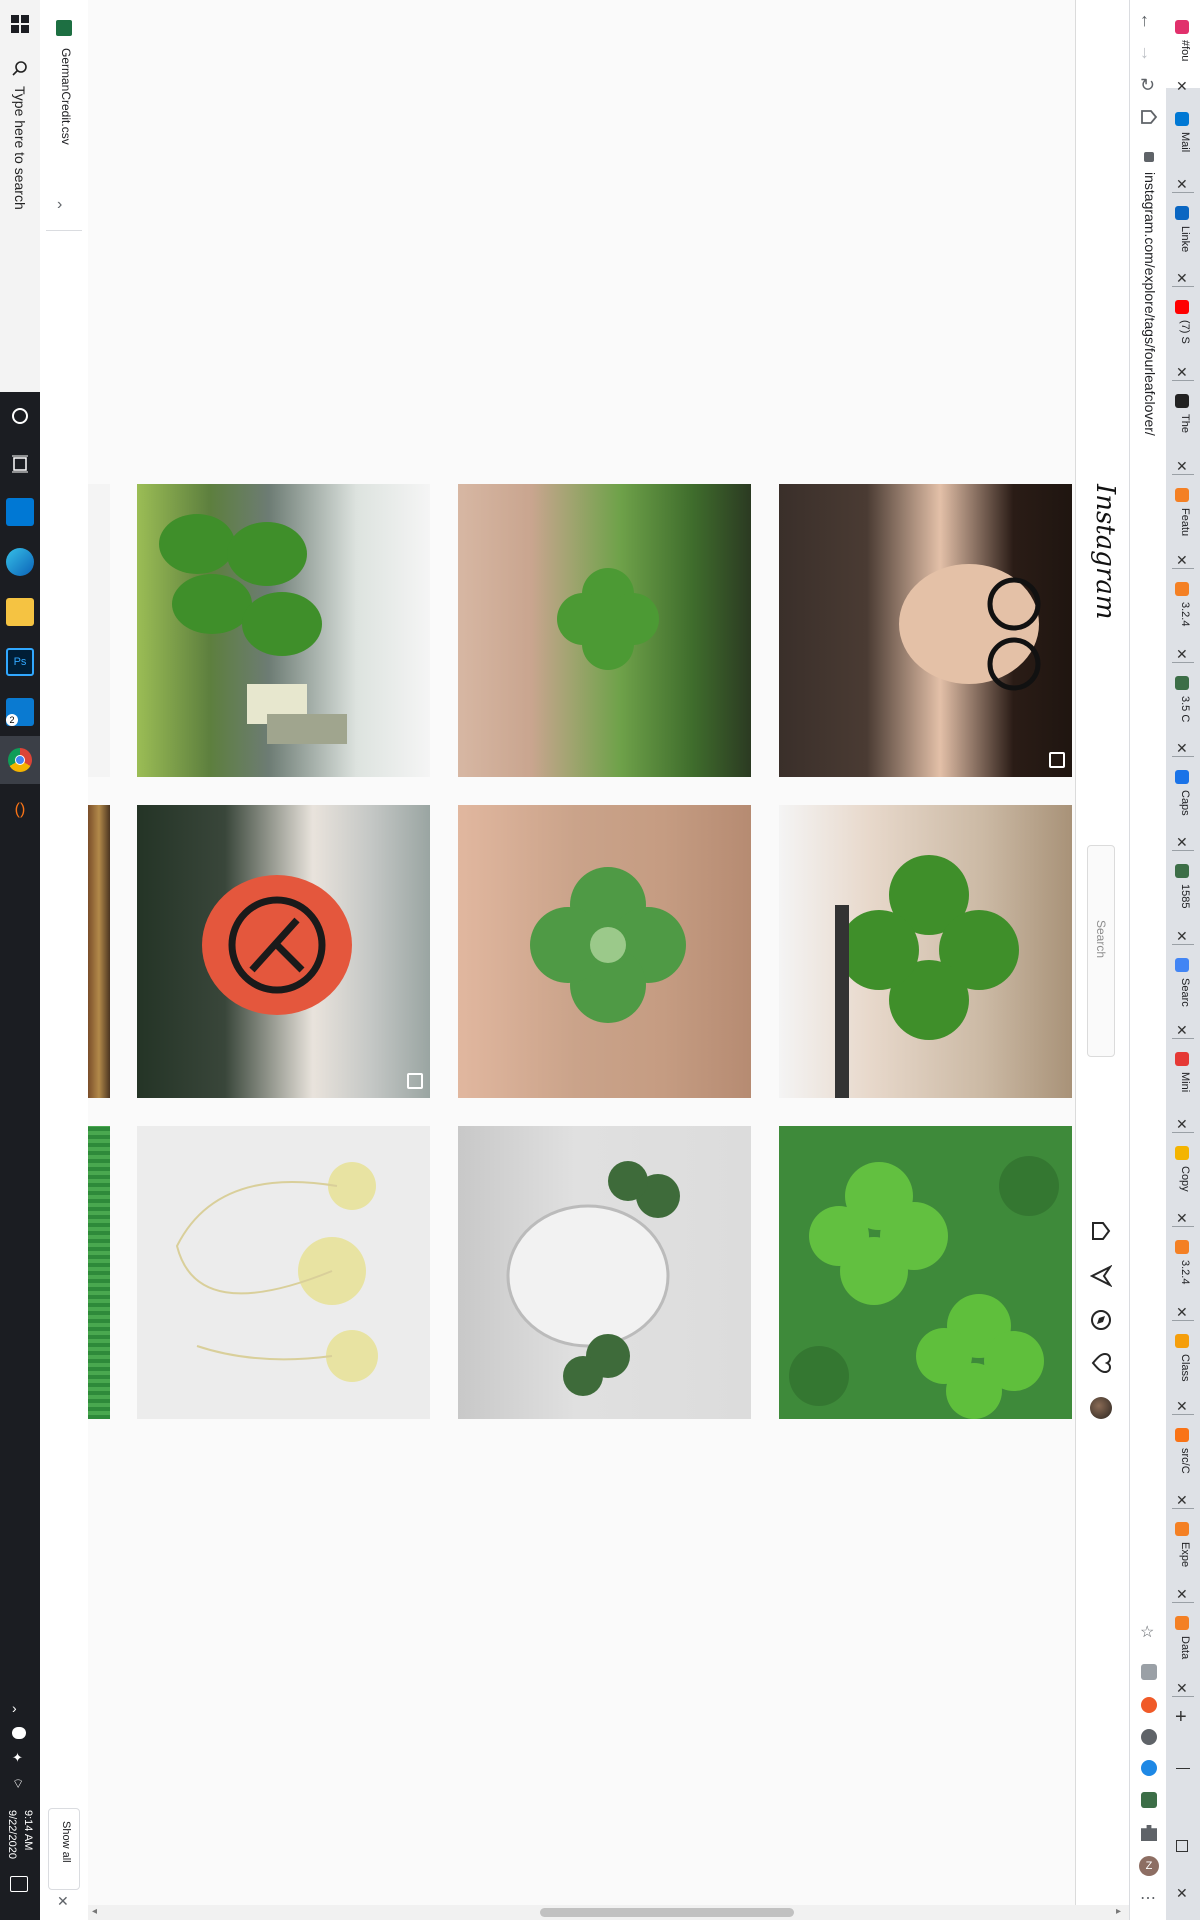 The height and width of the screenshot is (1920, 1200). Describe the element at coordinates (1101, 1320) in the screenshot. I see `explore-icon` at that location.